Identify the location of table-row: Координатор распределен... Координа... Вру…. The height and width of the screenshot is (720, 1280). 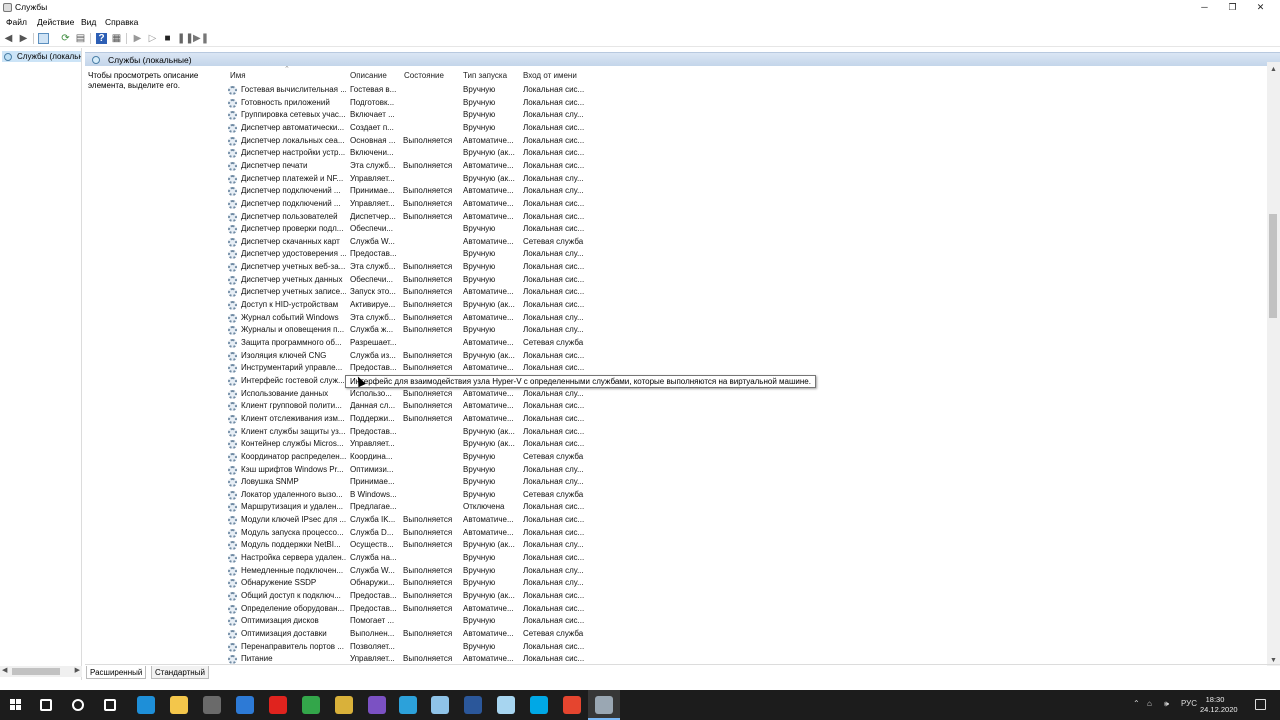
(455, 457).